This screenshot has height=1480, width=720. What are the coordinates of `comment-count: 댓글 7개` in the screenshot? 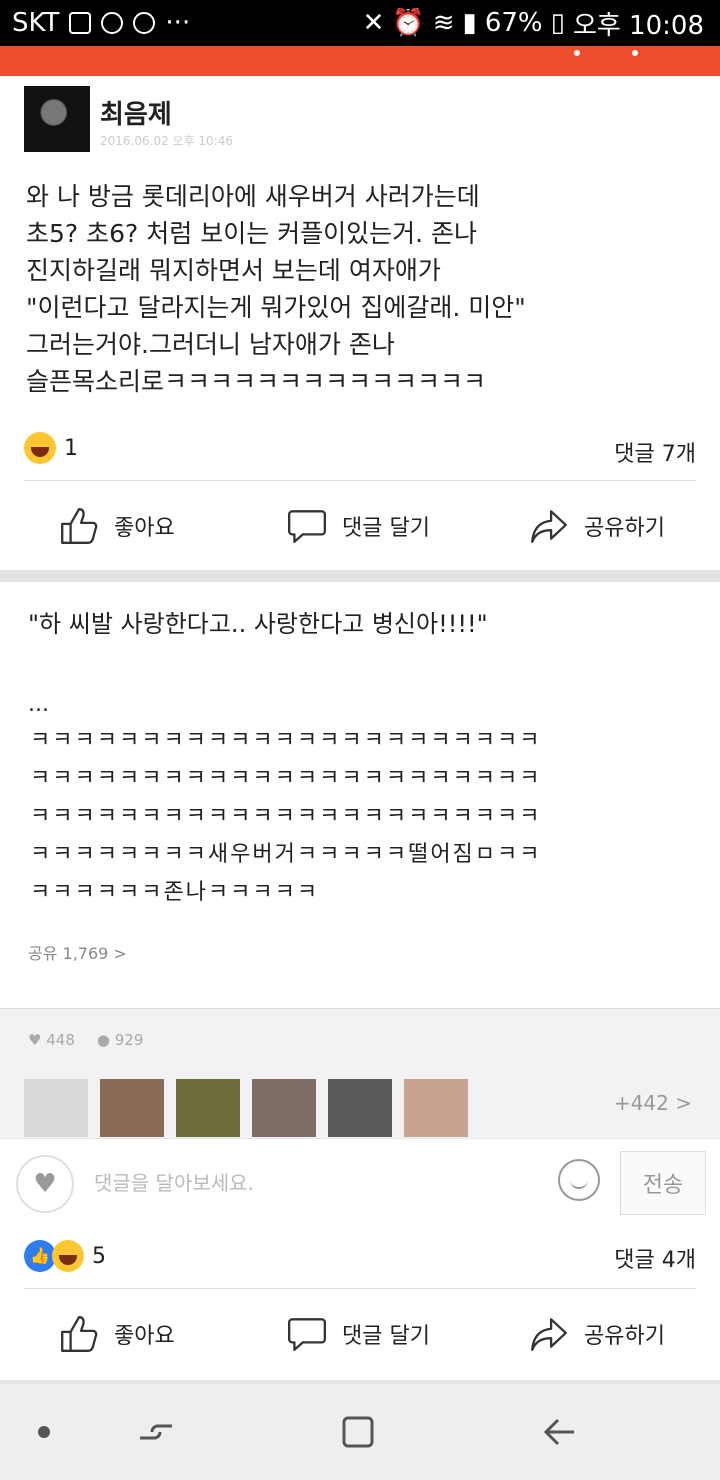 It's located at (655, 452).